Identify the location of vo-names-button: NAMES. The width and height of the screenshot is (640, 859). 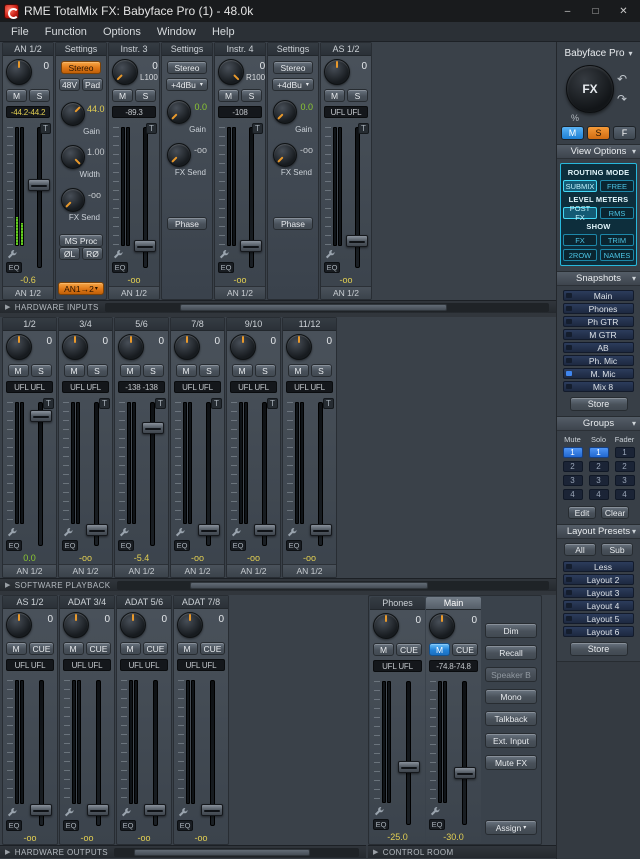
(617, 255).